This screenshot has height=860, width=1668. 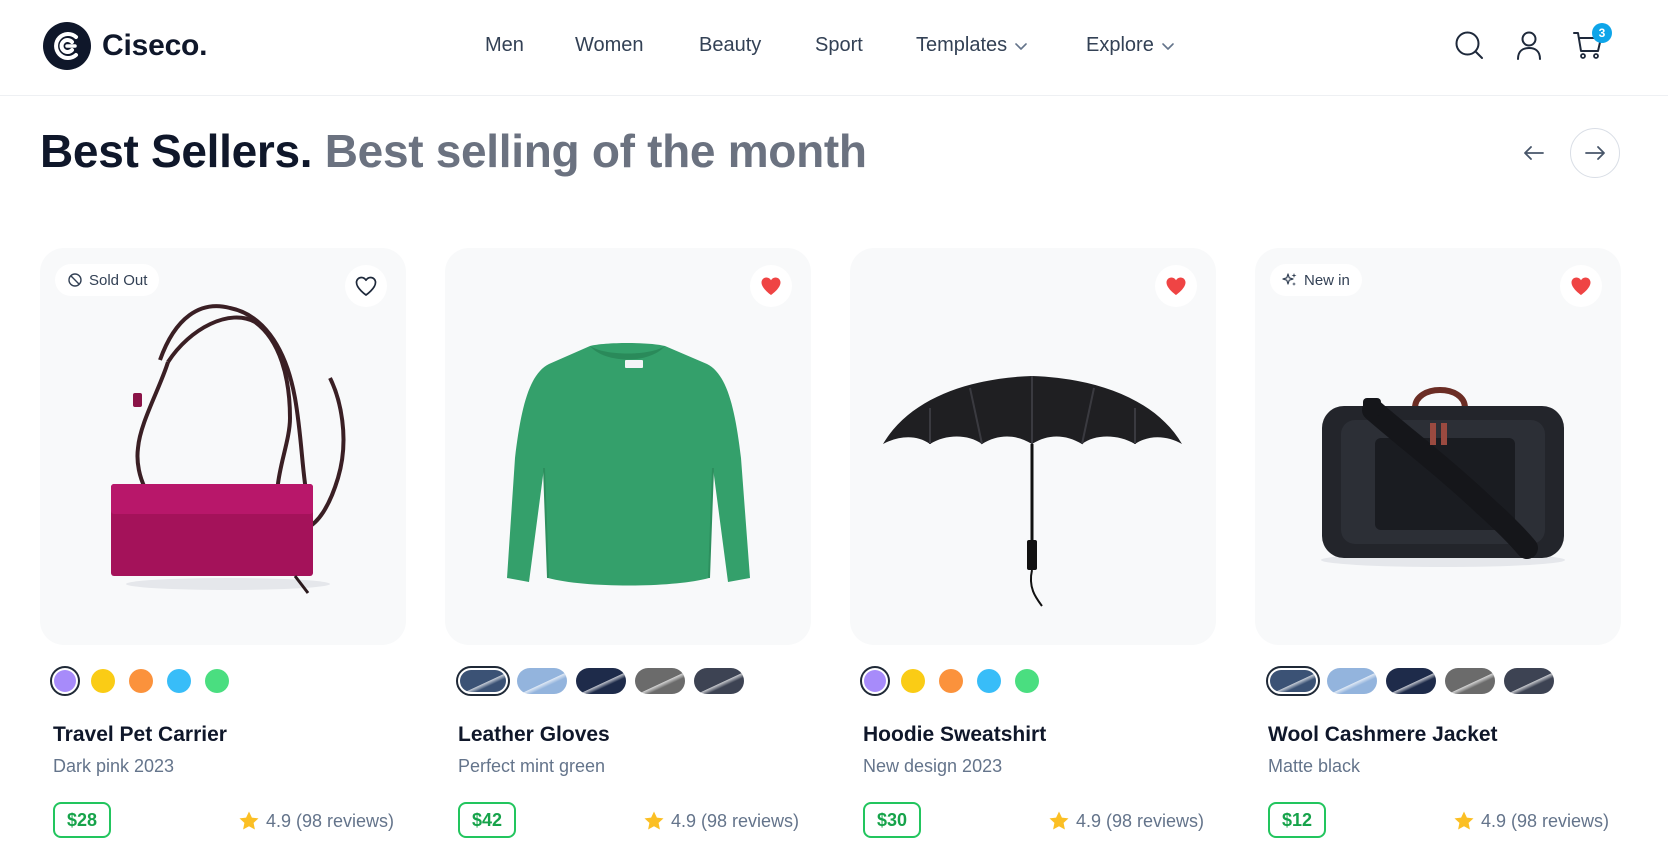 I want to click on section-title: Best Sellers., so click(x=176, y=151).